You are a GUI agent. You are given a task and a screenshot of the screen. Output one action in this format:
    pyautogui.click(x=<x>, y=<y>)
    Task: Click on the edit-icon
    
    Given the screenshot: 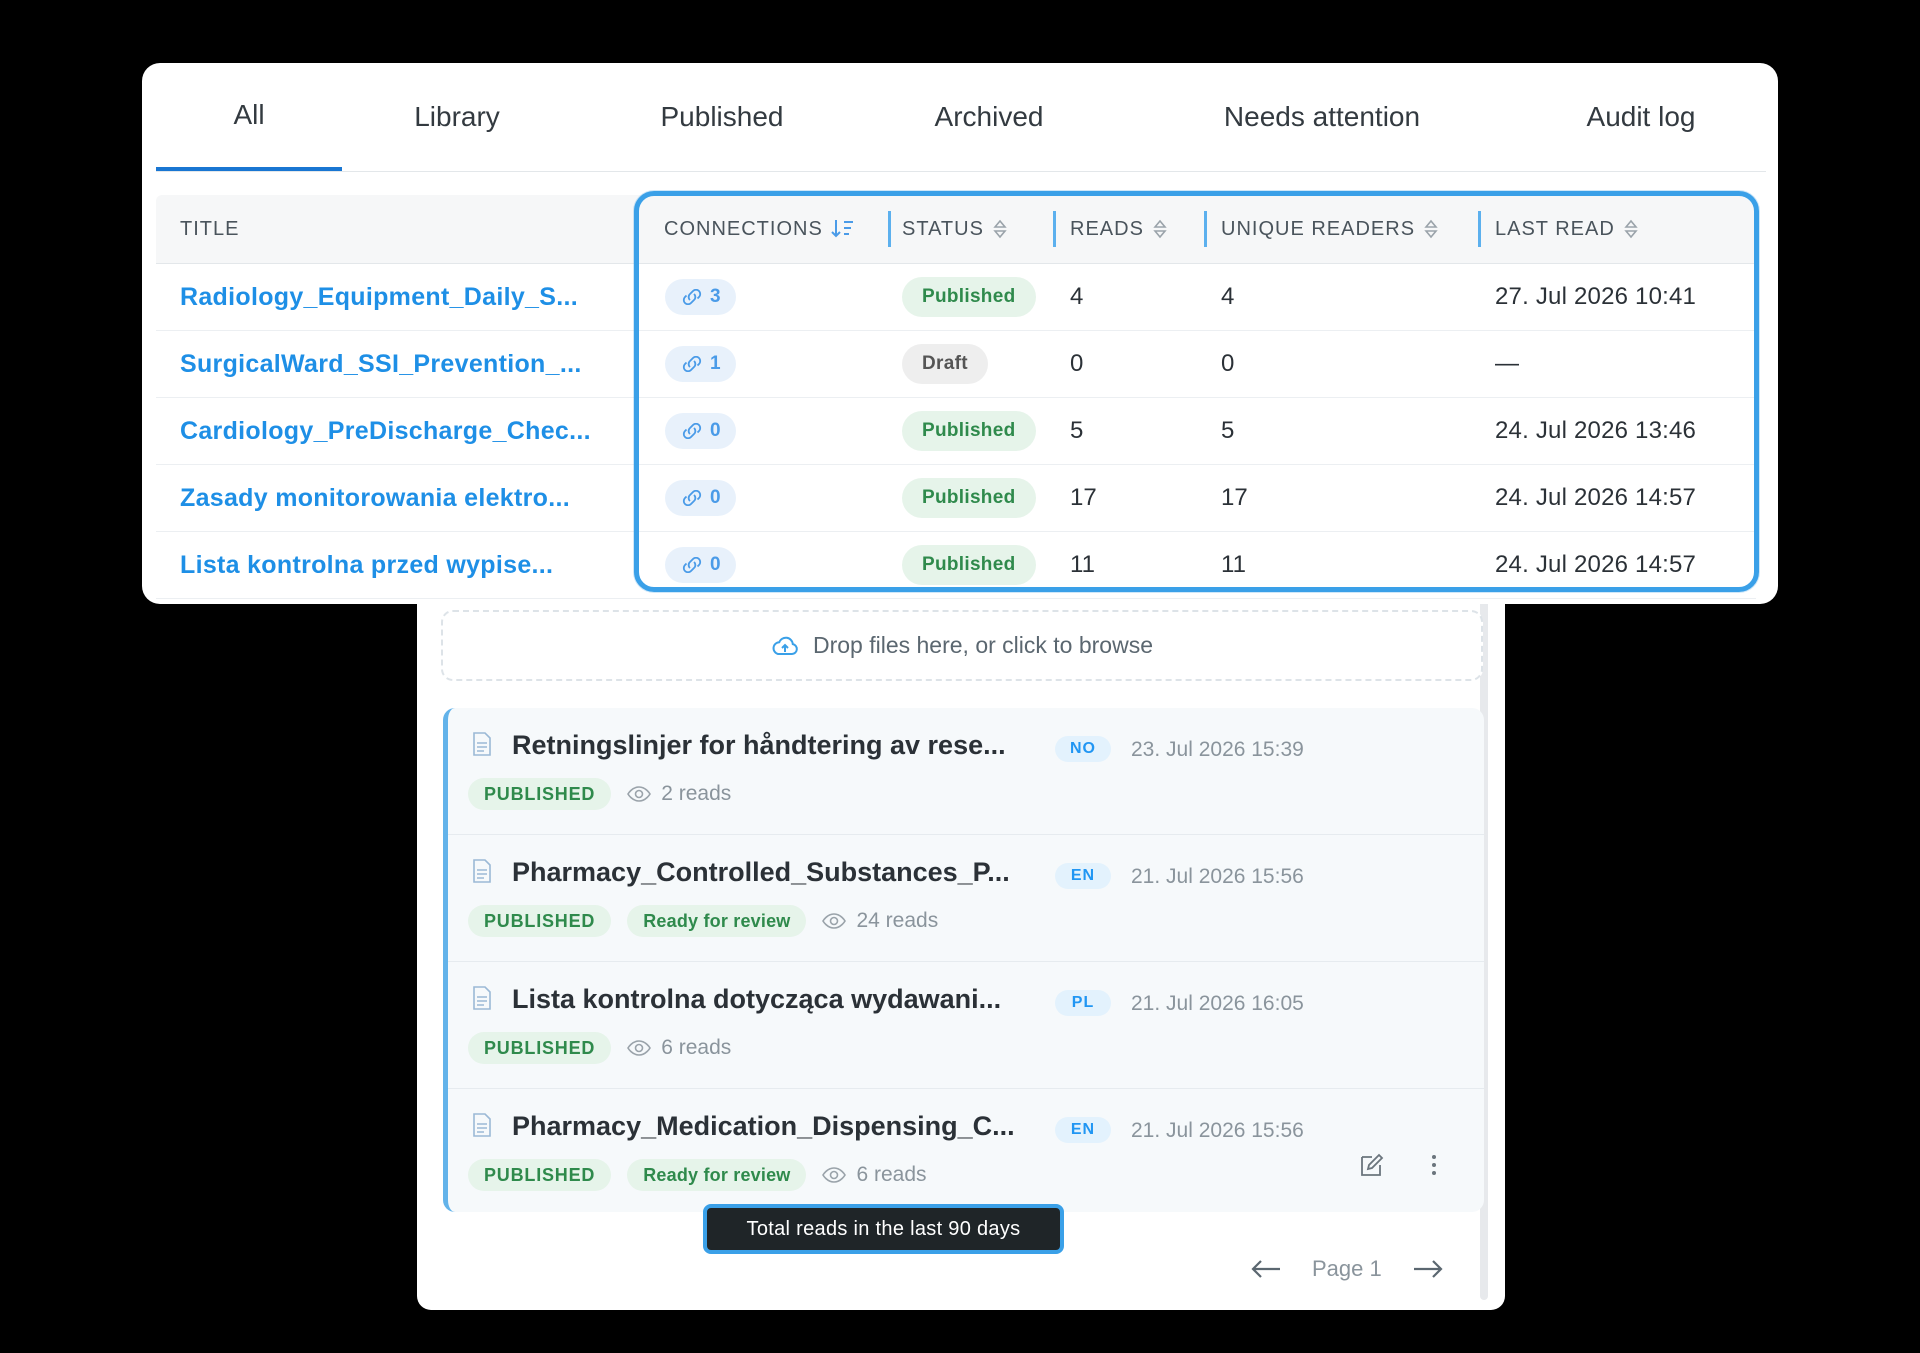 What is the action you would take?
    pyautogui.click(x=1372, y=1165)
    